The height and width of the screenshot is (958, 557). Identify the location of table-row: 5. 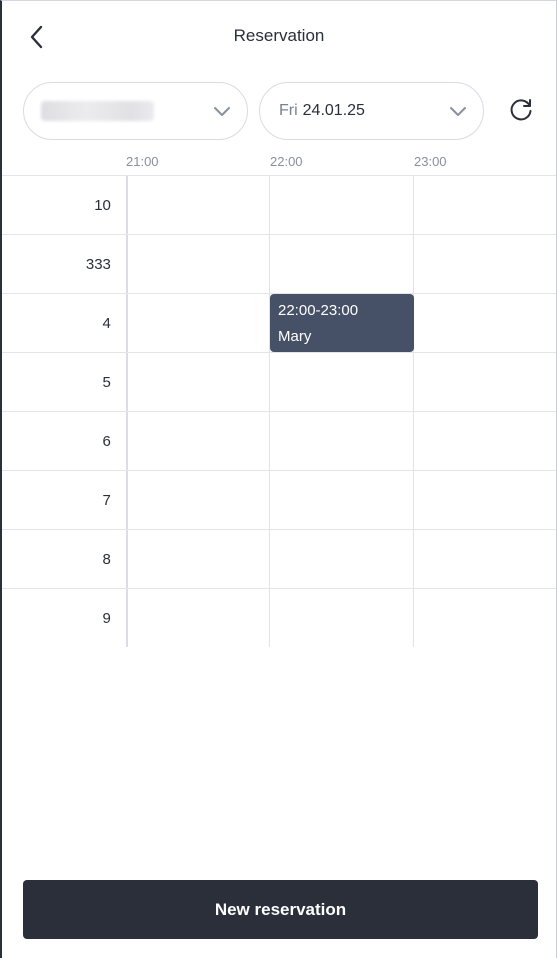
(279, 381).